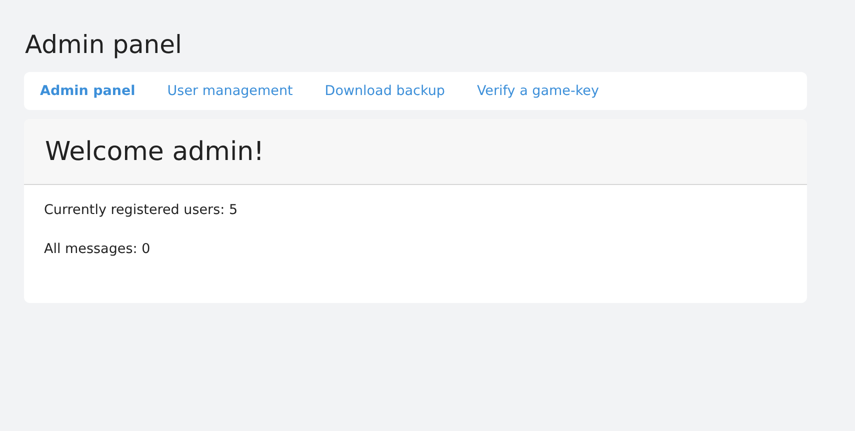 The height and width of the screenshot is (431, 855). Describe the element at coordinates (88, 91) in the screenshot. I see `nav-link: Admin panel` at that location.